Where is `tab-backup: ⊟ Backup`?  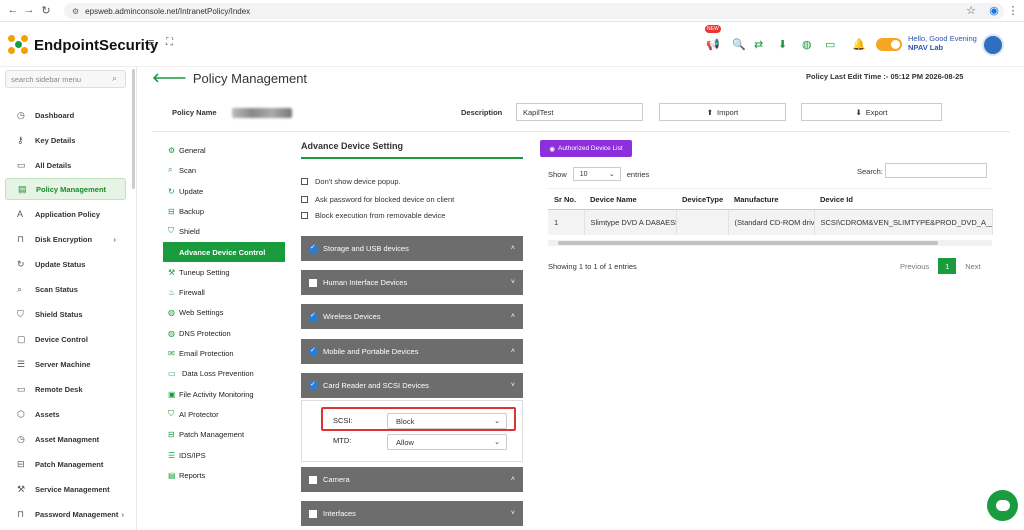
tab-backup: ⊟ Backup is located at coordinates (224, 211).